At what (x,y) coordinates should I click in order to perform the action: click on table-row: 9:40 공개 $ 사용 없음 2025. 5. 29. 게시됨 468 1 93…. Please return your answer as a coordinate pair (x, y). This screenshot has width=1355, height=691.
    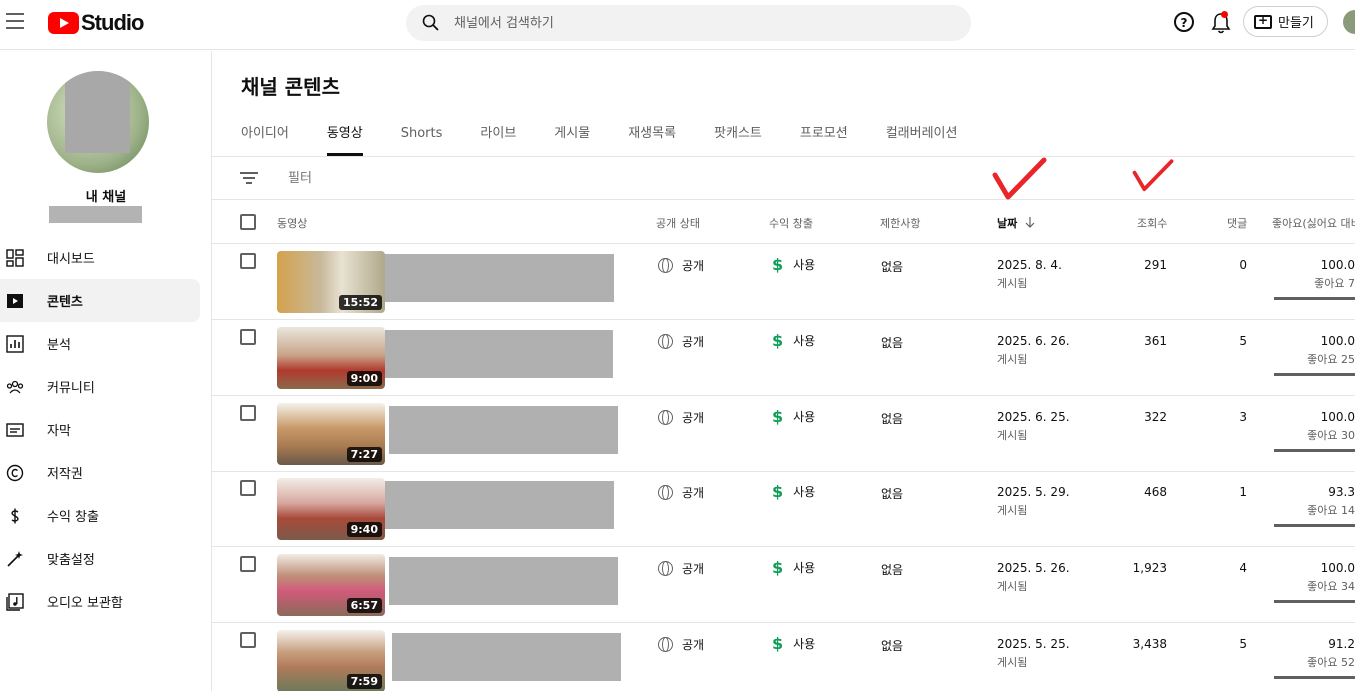
    Looking at the image, I should click on (783, 509).